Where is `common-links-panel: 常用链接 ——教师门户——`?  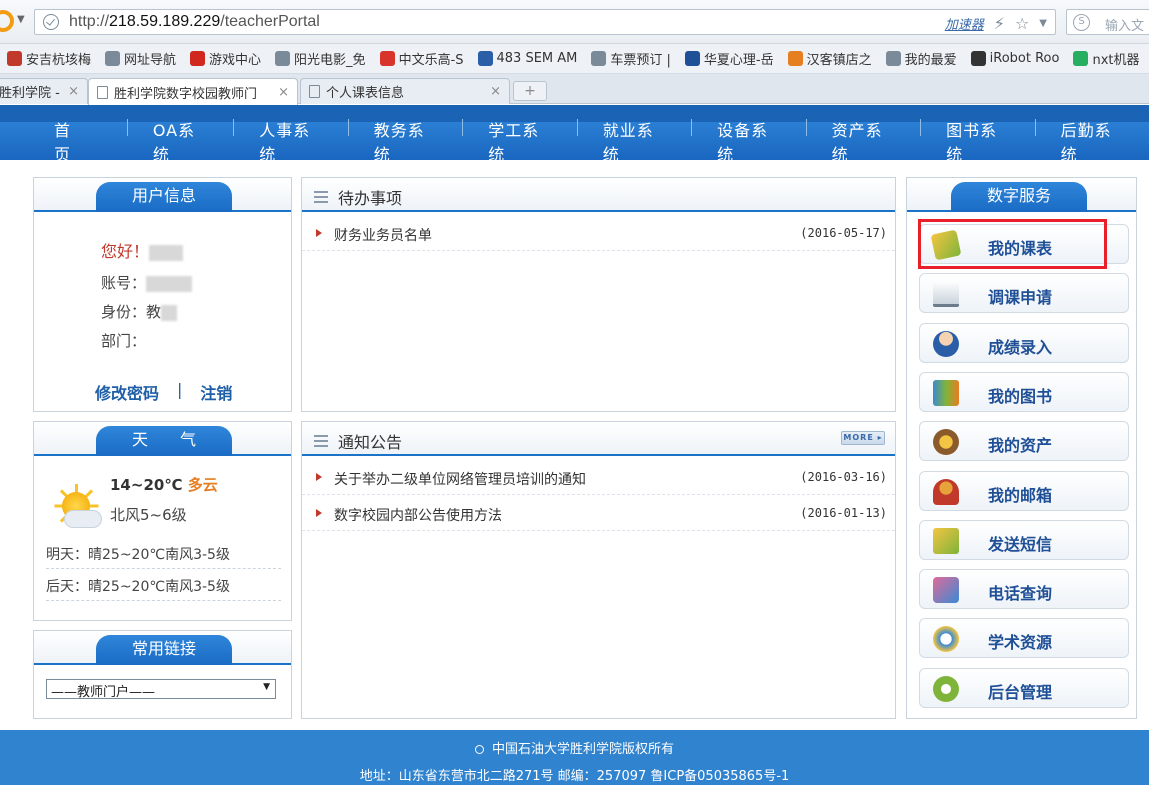
common-links-panel: 常用链接 ——教师门户—— is located at coordinates (162, 674).